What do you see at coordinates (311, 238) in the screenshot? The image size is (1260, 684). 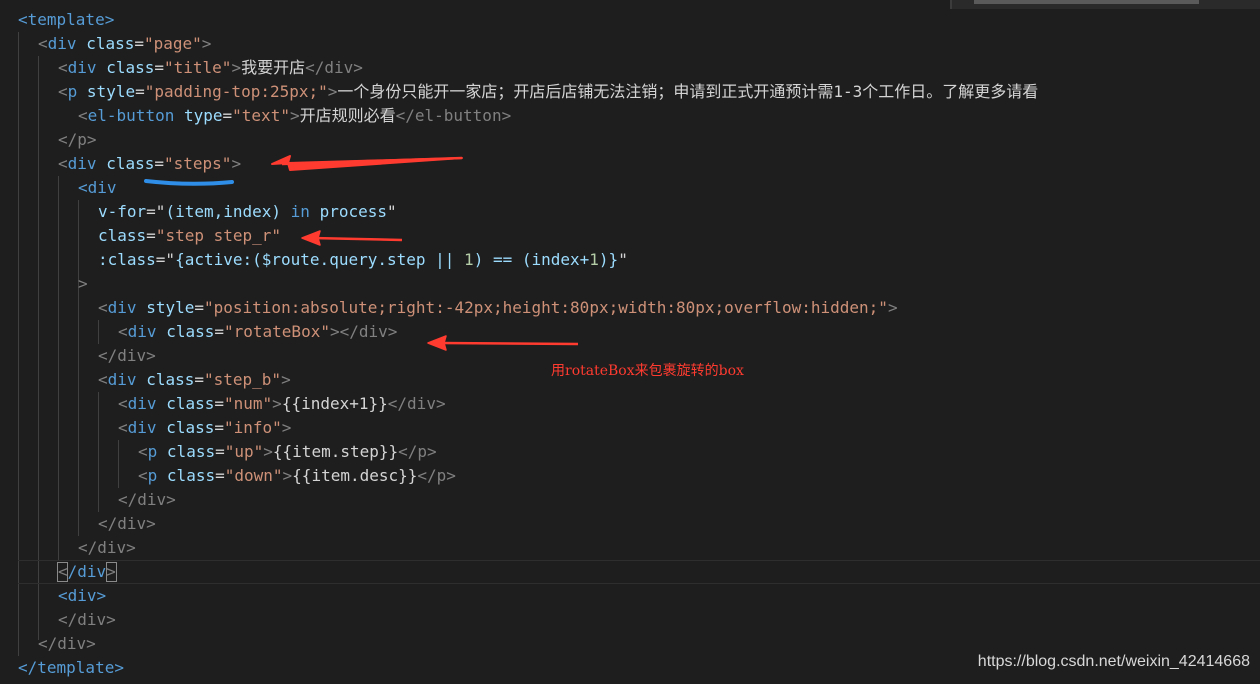 I see `arrow-to-step-r` at bounding box center [311, 238].